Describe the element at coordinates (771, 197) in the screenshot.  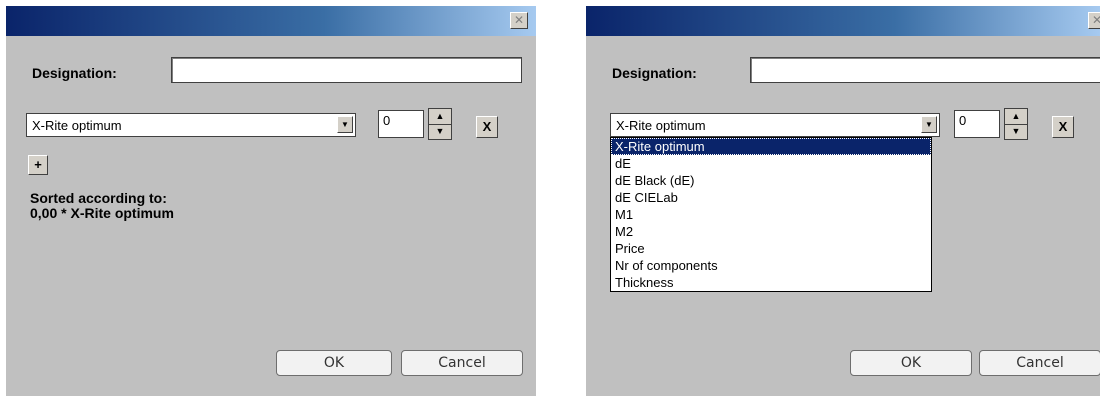
I see `dropdown-option: dE CIELab` at that location.